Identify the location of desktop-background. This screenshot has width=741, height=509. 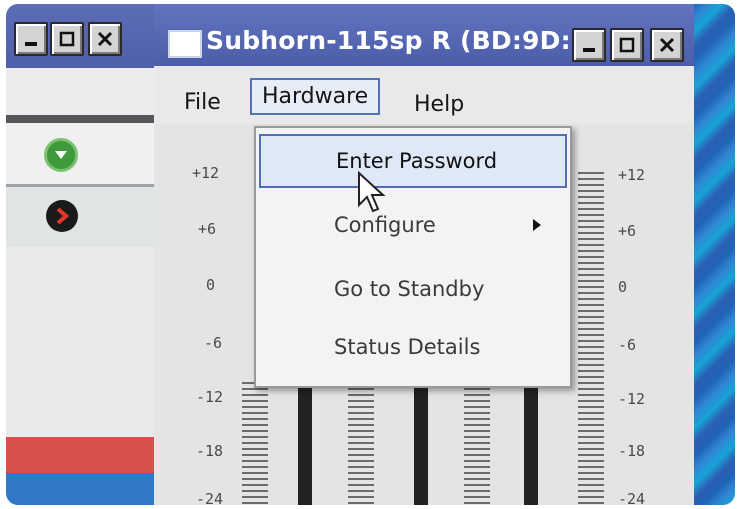
(714, 254).